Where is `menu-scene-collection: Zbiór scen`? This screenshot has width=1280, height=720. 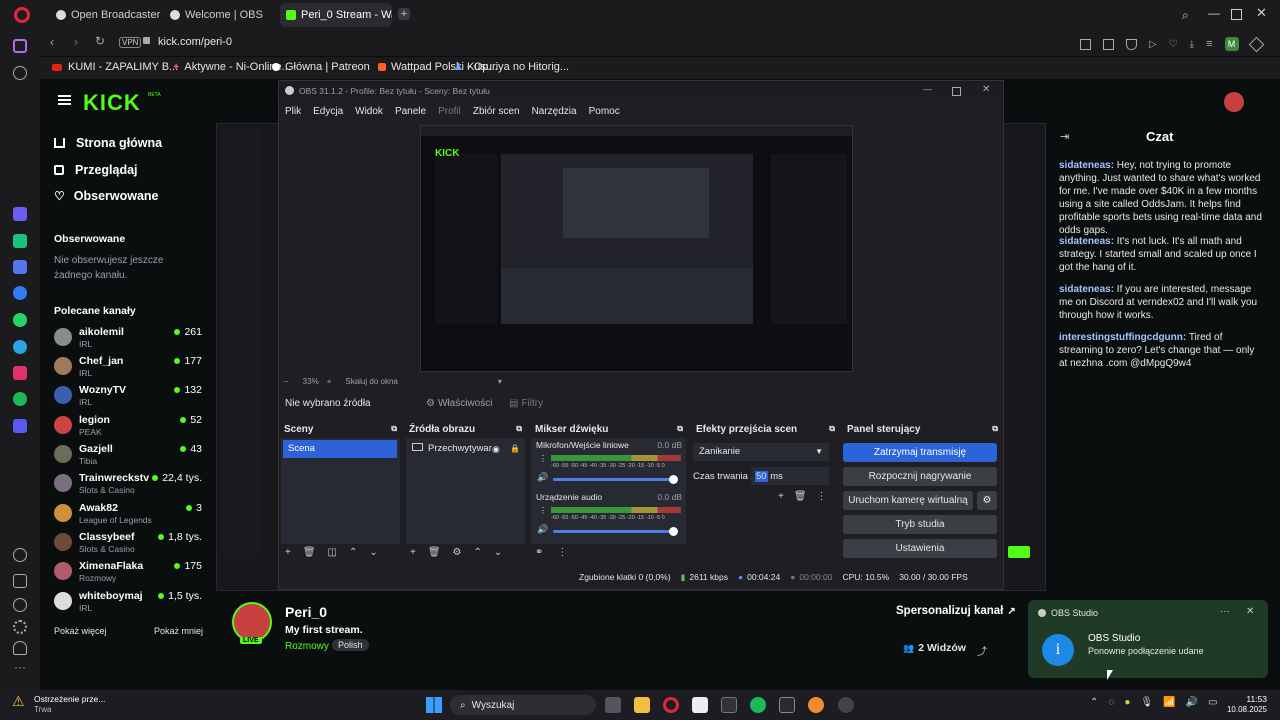 menu-scene-collection: Zbiór scen is located at coordinates (496, 111).